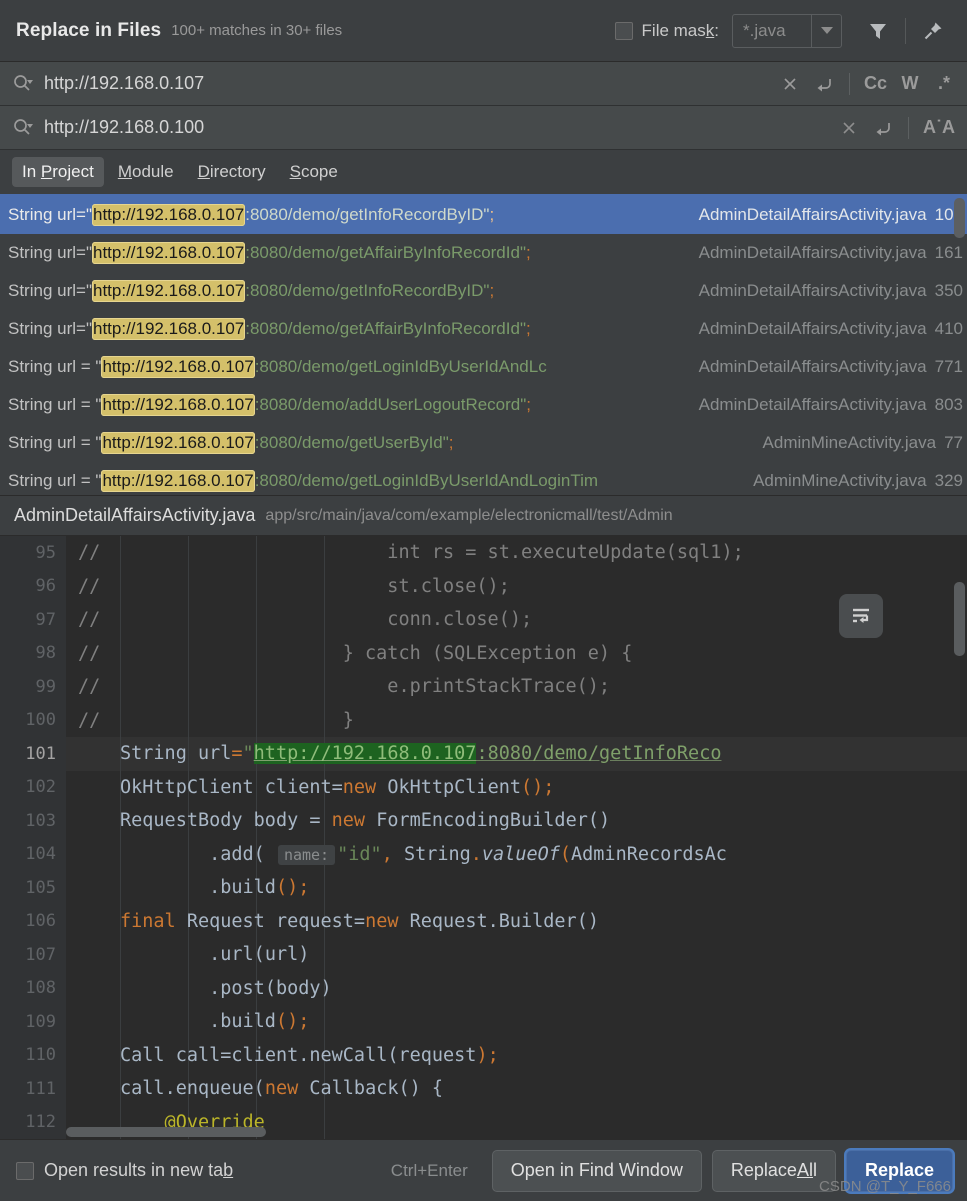  I want to click on clear-icon, so click(790, 84).